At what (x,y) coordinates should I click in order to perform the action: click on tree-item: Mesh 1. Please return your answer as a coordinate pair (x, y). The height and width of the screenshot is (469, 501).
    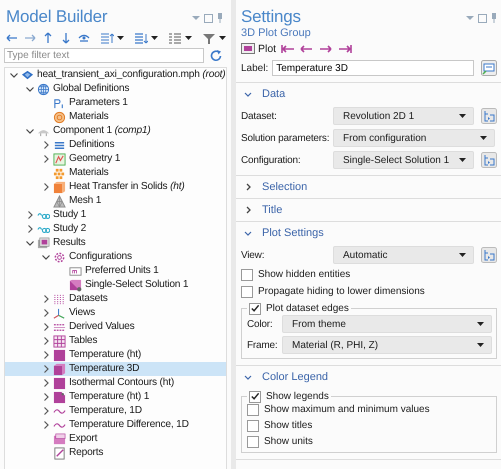
    Looking at the image, I should click on (115, 201).